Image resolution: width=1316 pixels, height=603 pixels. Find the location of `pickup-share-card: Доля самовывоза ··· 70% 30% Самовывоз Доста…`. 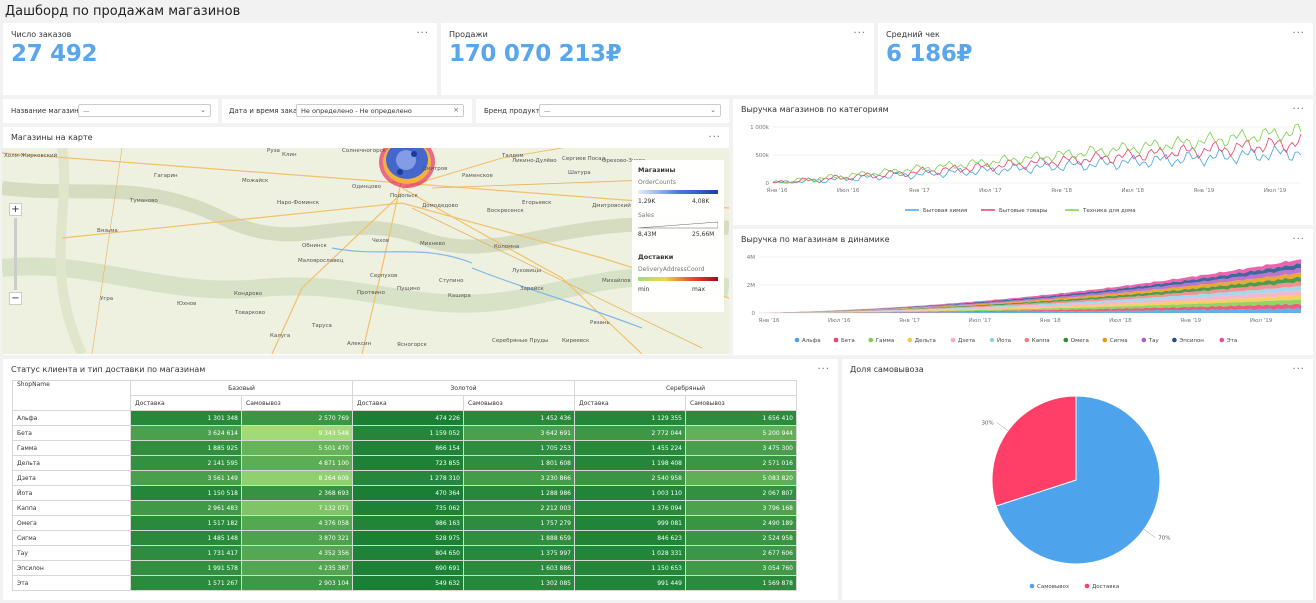

pickup-share-card: Доля самовывоза ··· 70% 30% Самовывоз Доста… is located at coordinates (1077, 479).